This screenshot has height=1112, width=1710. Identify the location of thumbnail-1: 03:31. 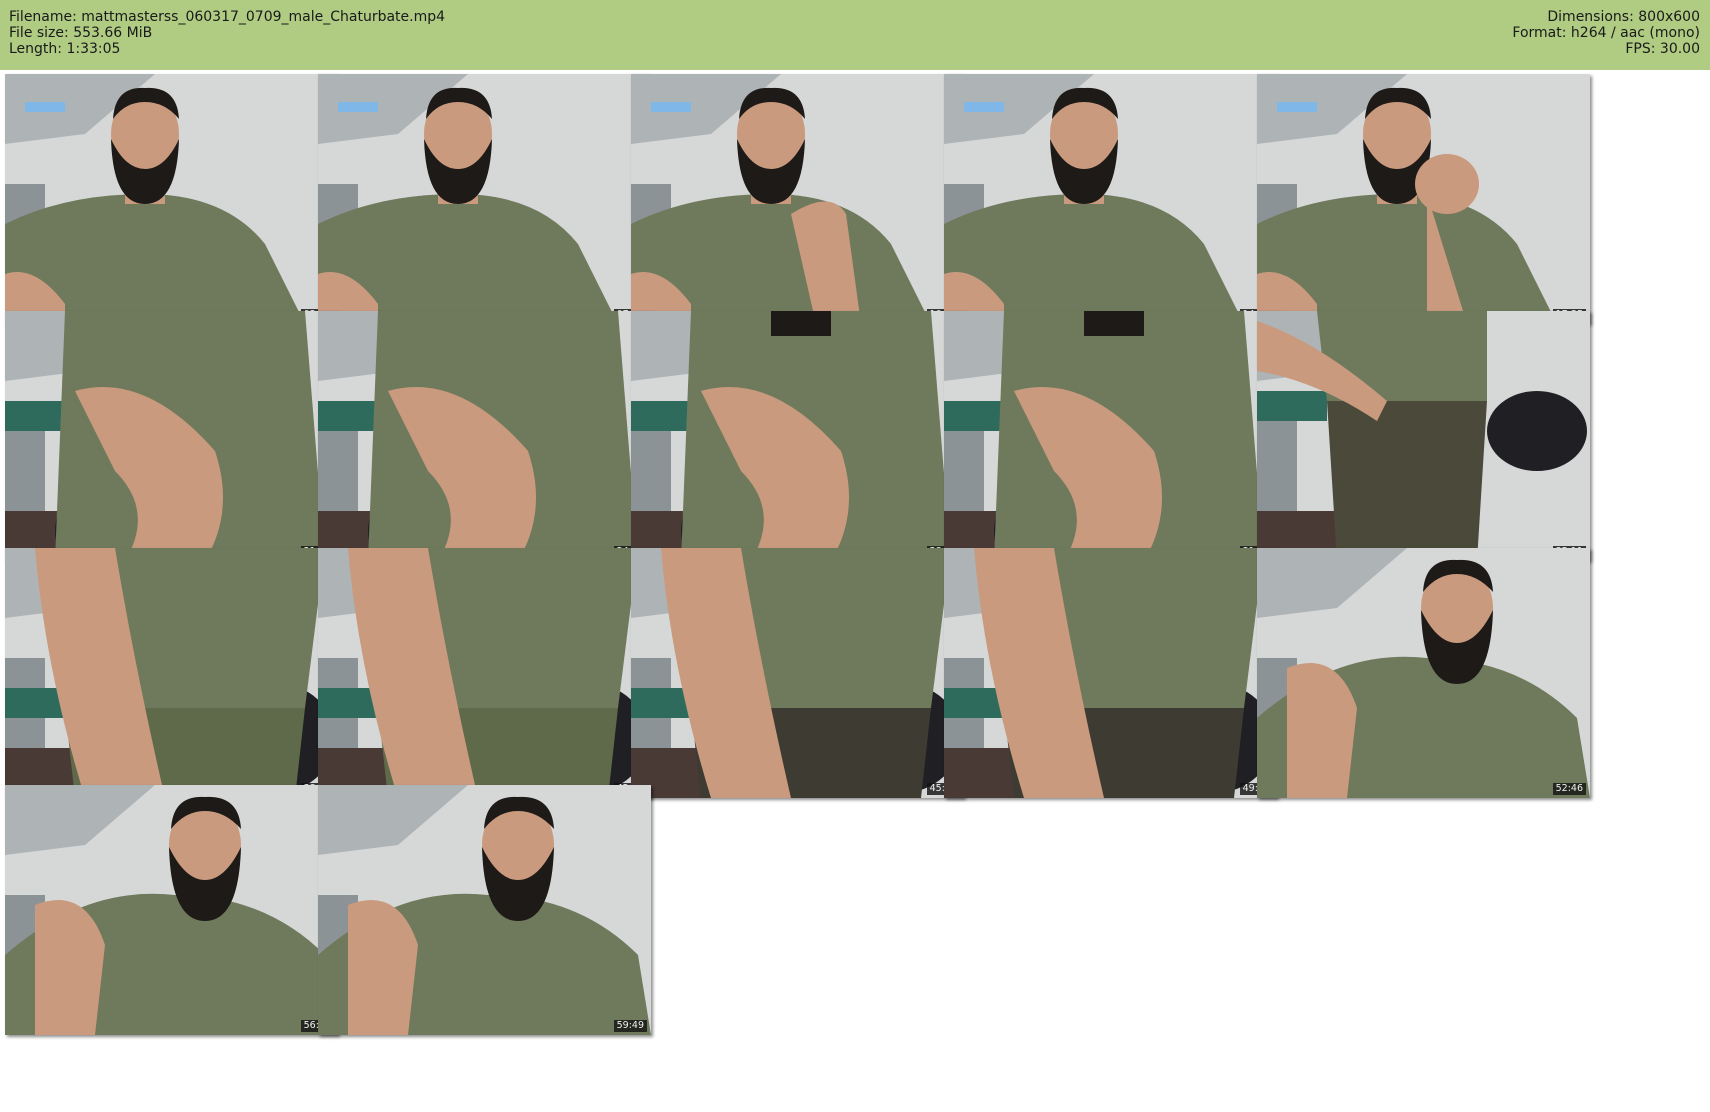
(171, 199).